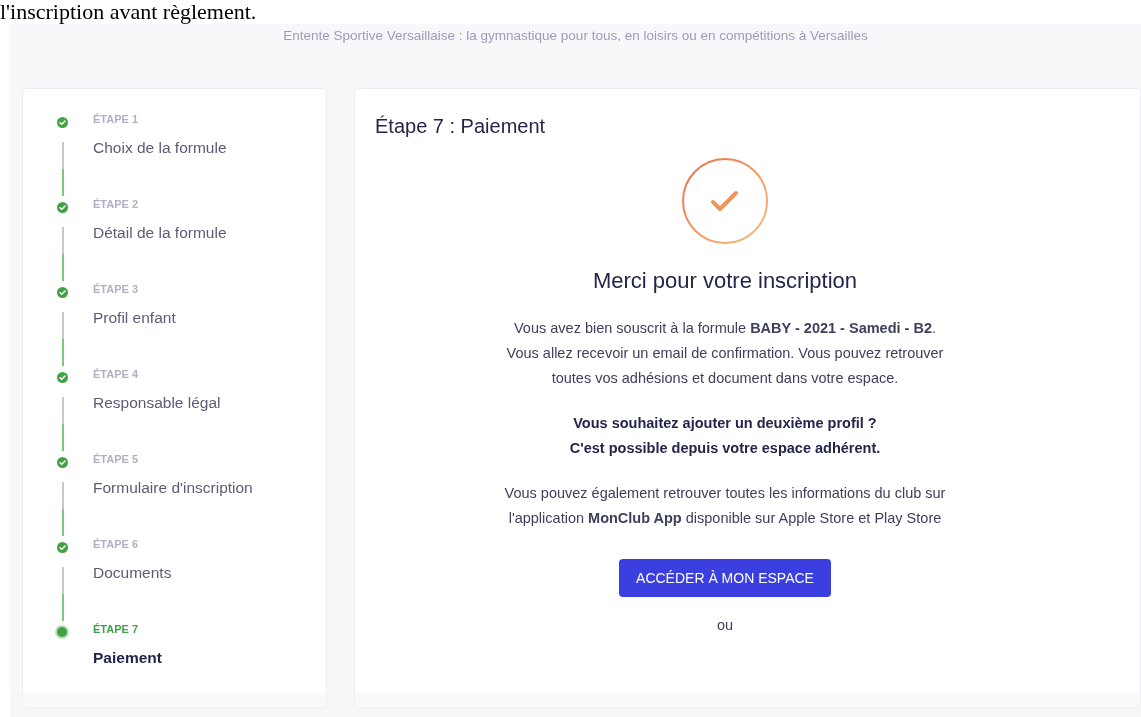 The width and height of the screenshot is (1141, 717). What do you see at coordinates (725, 506) in the screenshot?
I see `message-text: Vous pouvez également retrouver toutes les informations du club sur l'application MonClub App disponible sur Apple Store et Play Store` at bounding box center [725, 506].